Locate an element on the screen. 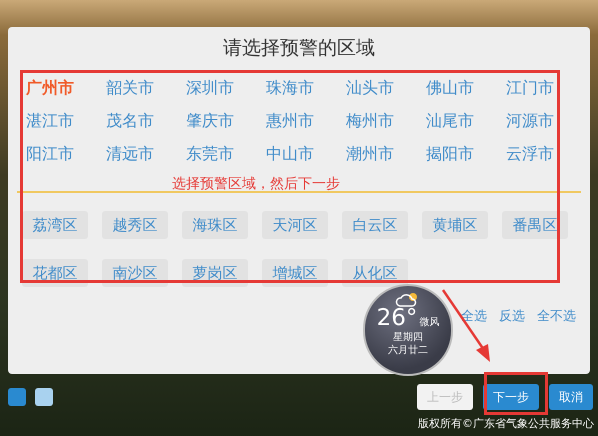 This screenshot has height=436, width=598. selection-link: 反选 is located at coordinates (512, 316).